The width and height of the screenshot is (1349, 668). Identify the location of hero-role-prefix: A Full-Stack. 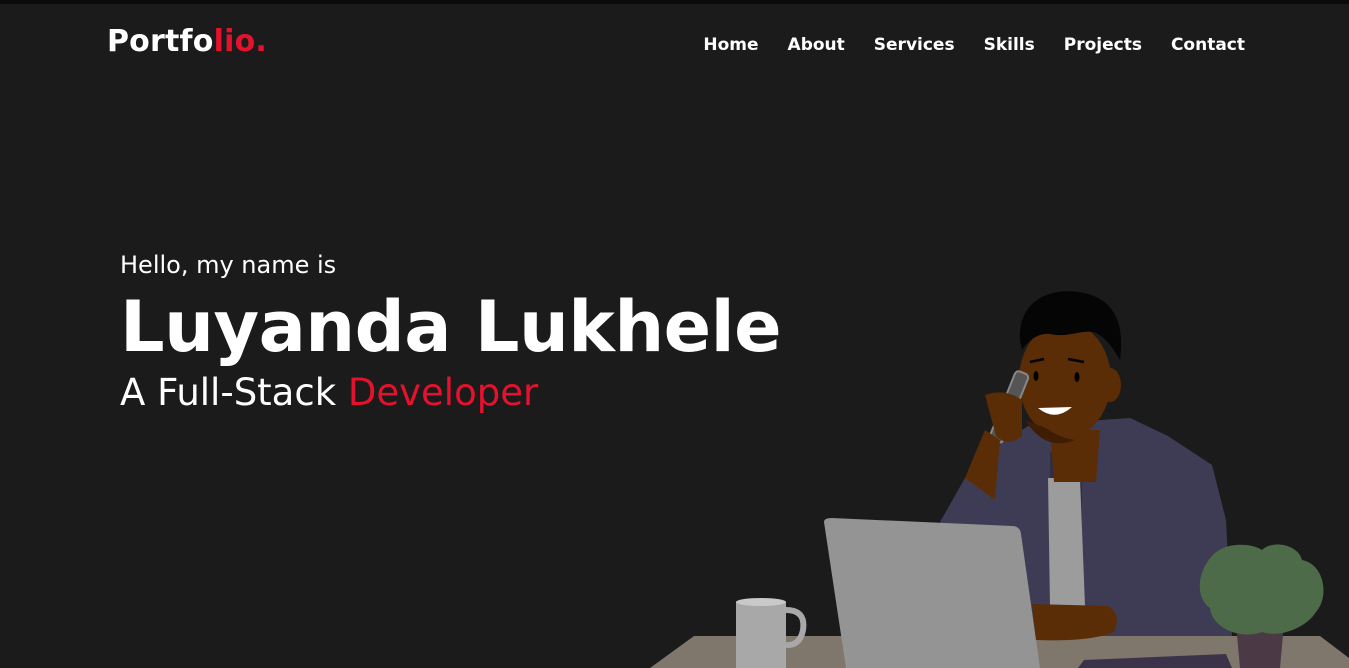
(234, 392).